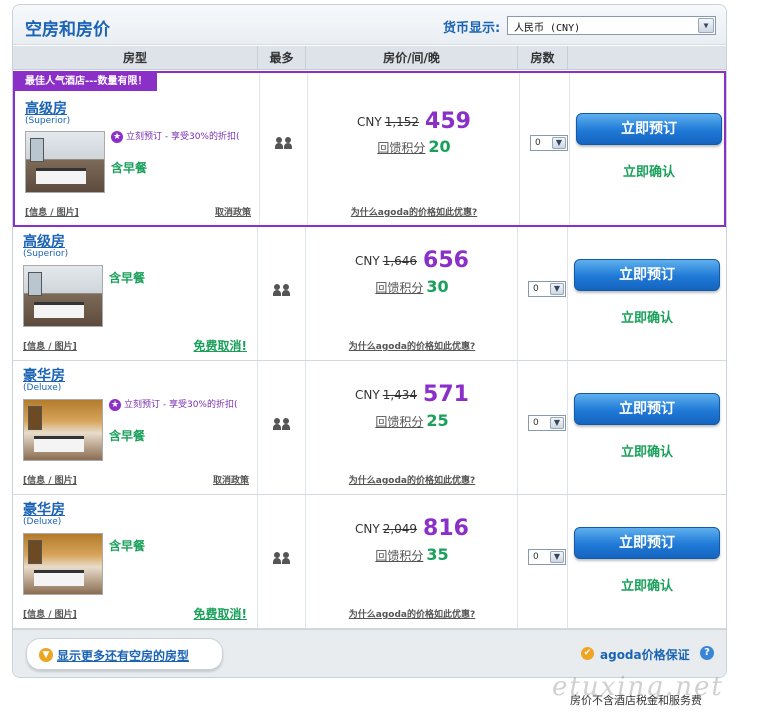  I want to click on tax-footnote: 房价不含酒店税金和服务费, so click(636, 700).